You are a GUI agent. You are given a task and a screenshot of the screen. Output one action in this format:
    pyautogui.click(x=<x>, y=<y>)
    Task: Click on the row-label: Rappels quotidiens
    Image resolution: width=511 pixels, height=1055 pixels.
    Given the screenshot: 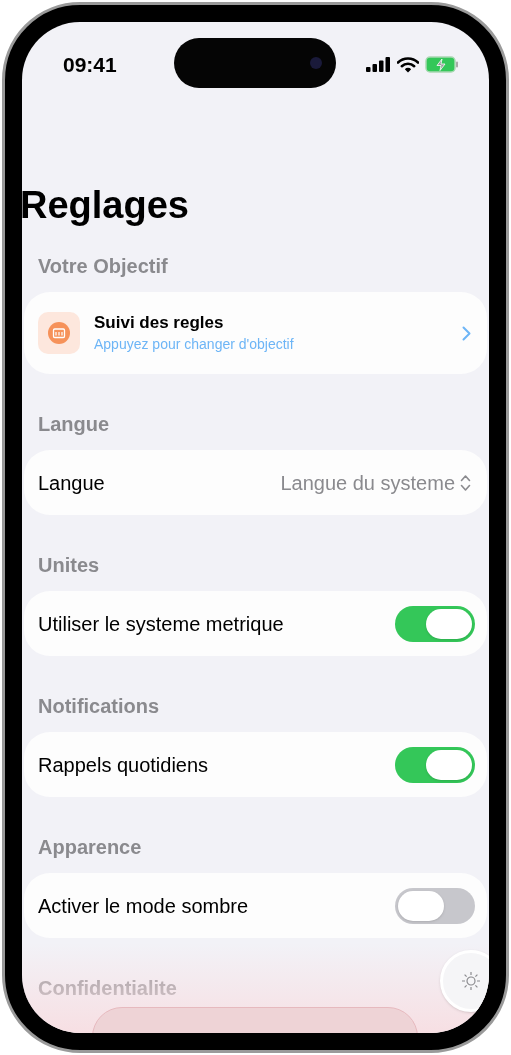 What is the action you would take?
    pyautogui.click(x=124, y=765)
    